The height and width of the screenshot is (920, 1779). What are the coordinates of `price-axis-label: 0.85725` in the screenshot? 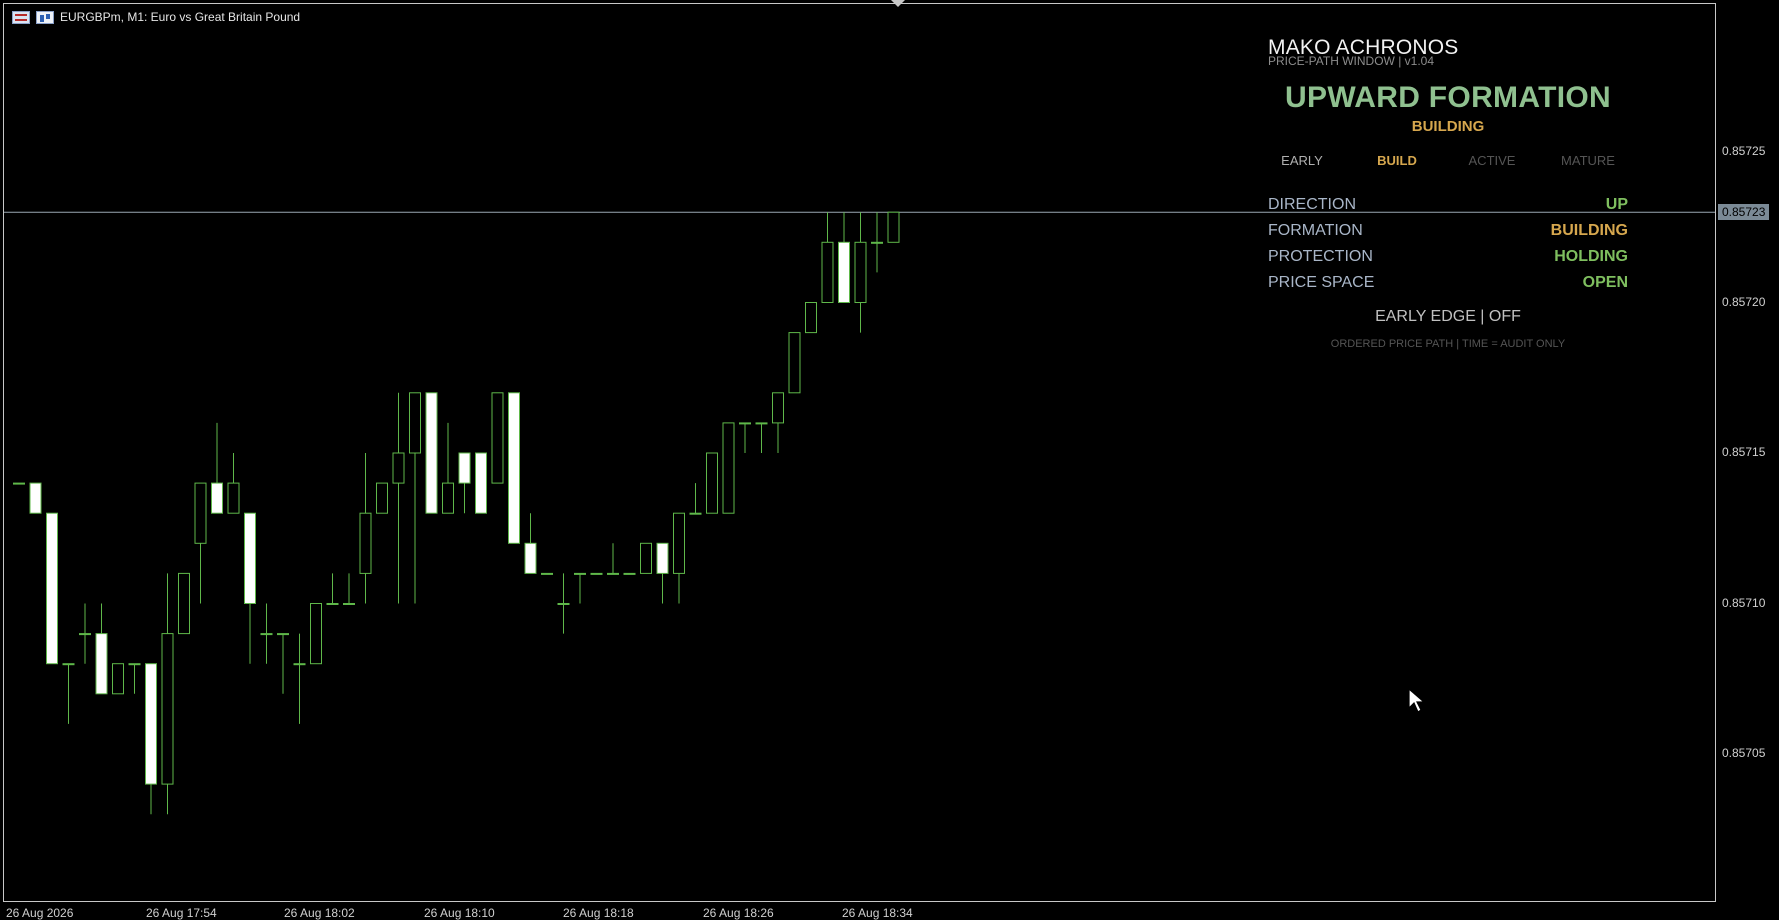 It's located at (1744, 151).